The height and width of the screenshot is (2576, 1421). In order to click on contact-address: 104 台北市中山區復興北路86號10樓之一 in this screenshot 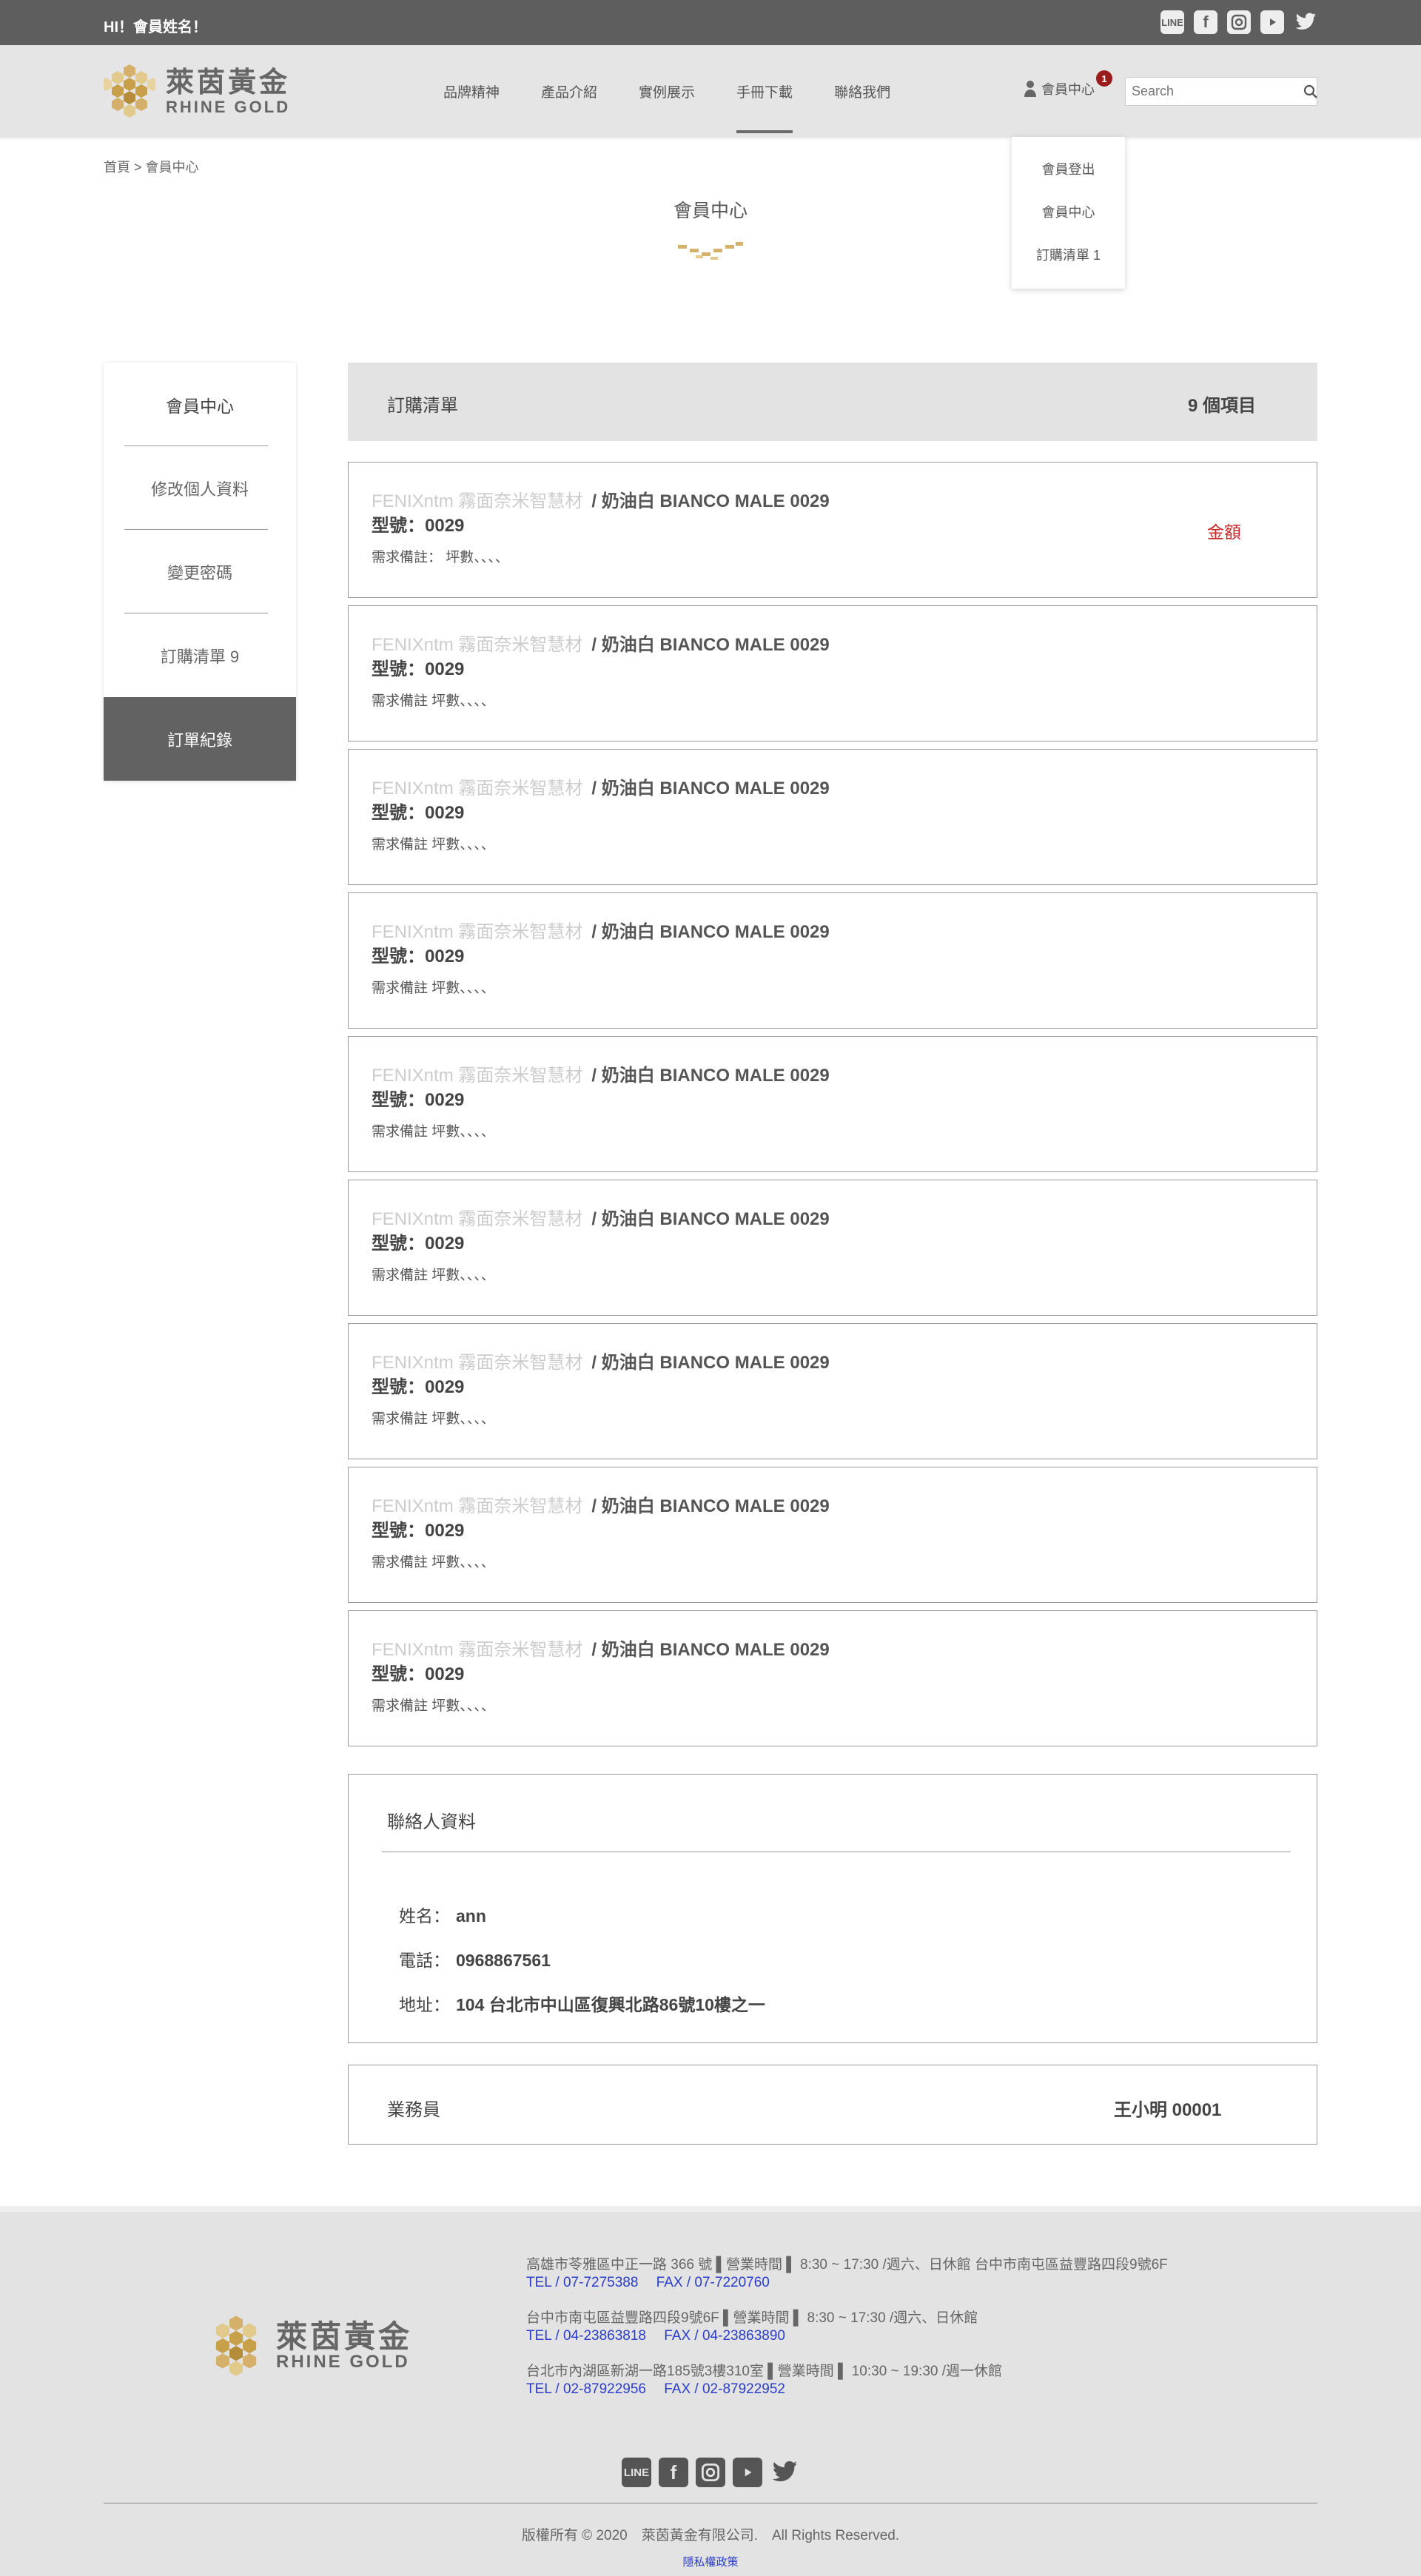, I will do `click(610, 2004)`.